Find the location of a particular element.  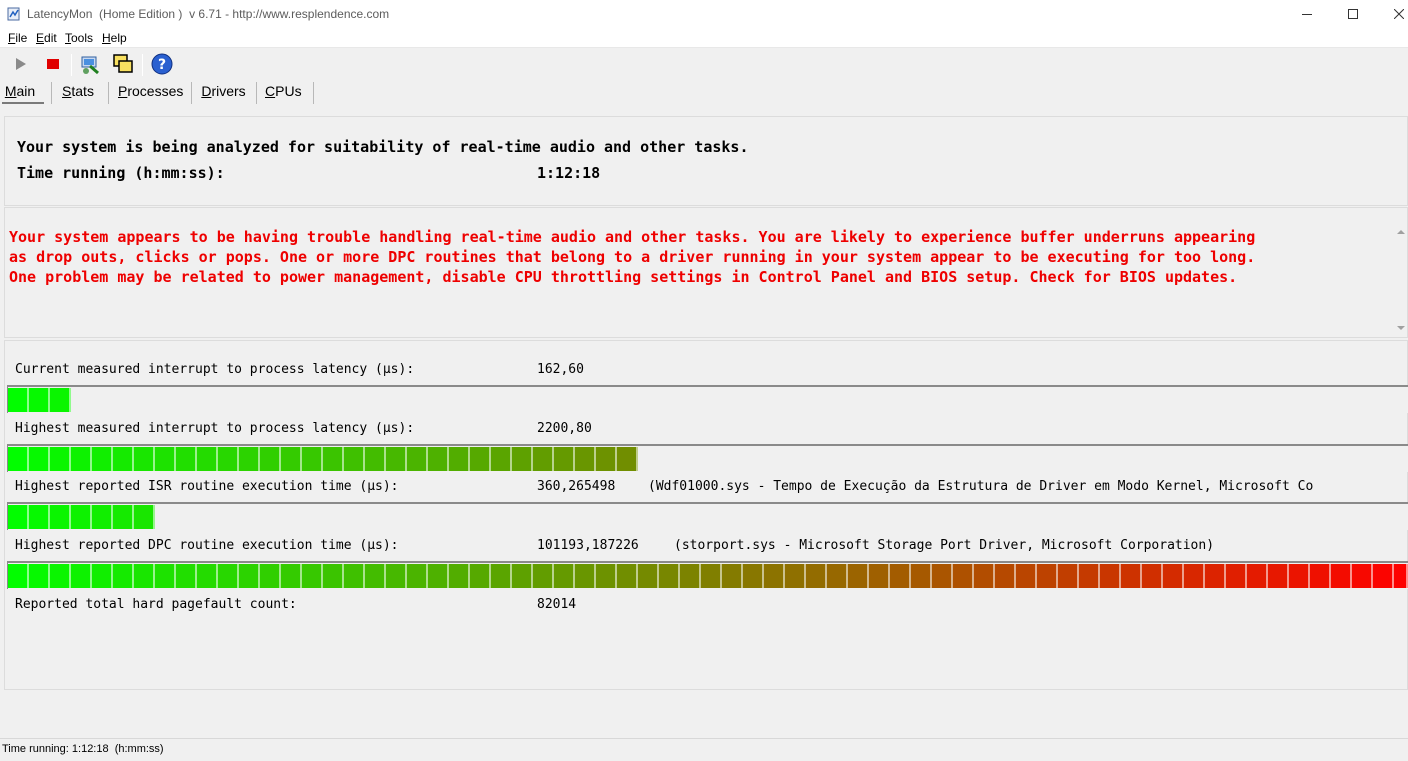

menu-edit: Edit is located at coordinates (46, 38).